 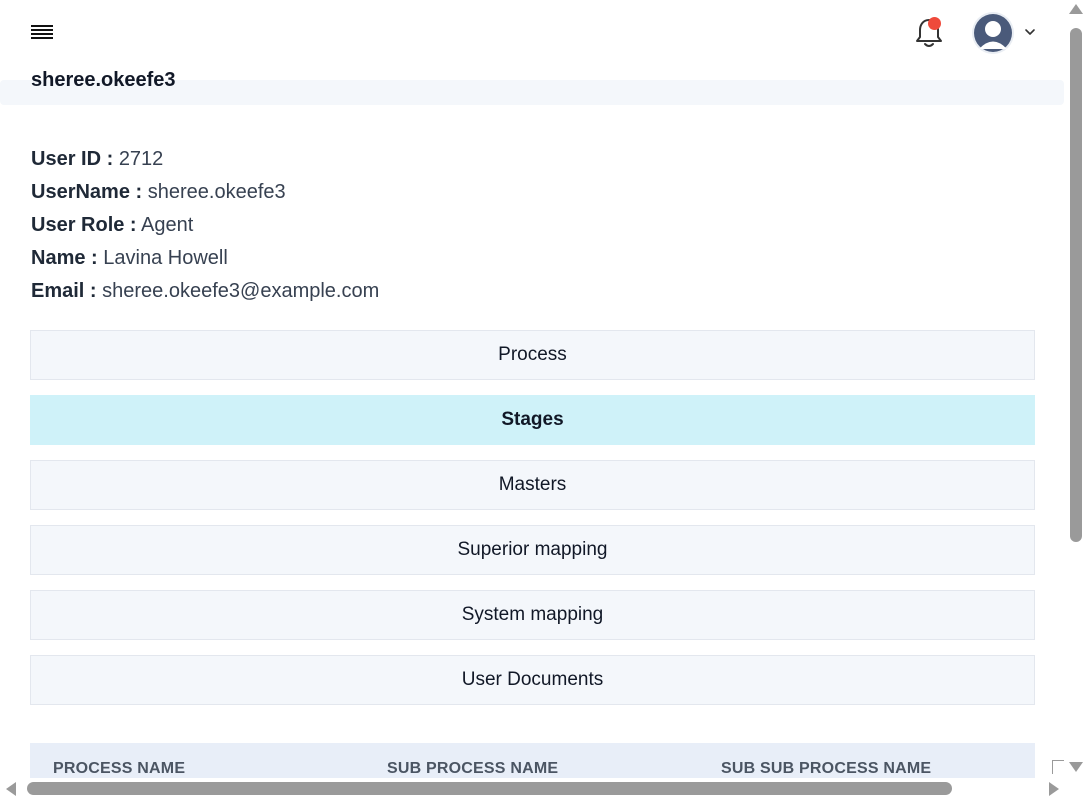 I want to click on name-row: Name : Lavina Howell, so click(x=205, y=258).